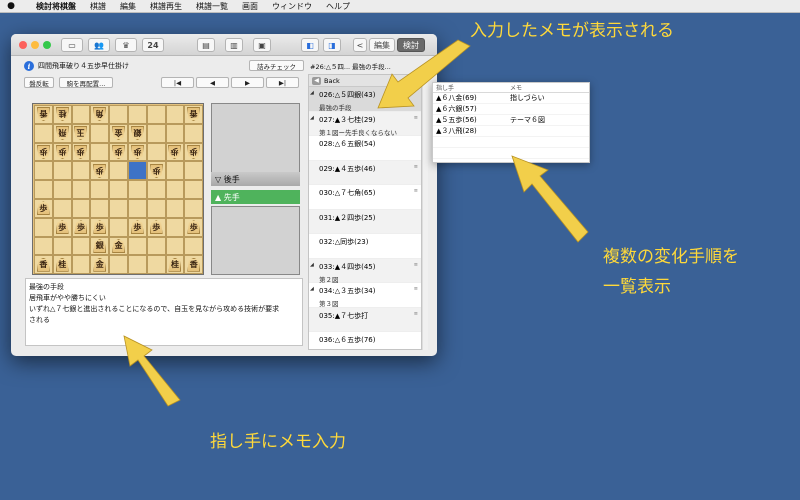 The width and height of the screenshot is (800, 500). Describe the element at coordinates (550, 199) in the screenshot. I see `arrow-to-popup` at that location.